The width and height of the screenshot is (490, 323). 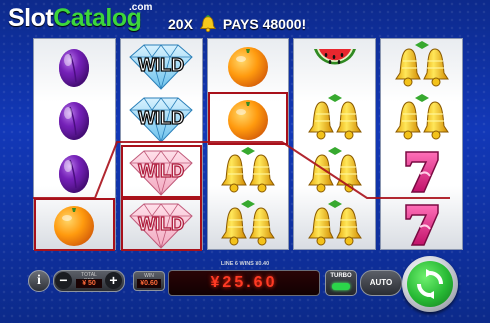 I want to click on logo-slot-text: Slot, so click(x=31, y=18).